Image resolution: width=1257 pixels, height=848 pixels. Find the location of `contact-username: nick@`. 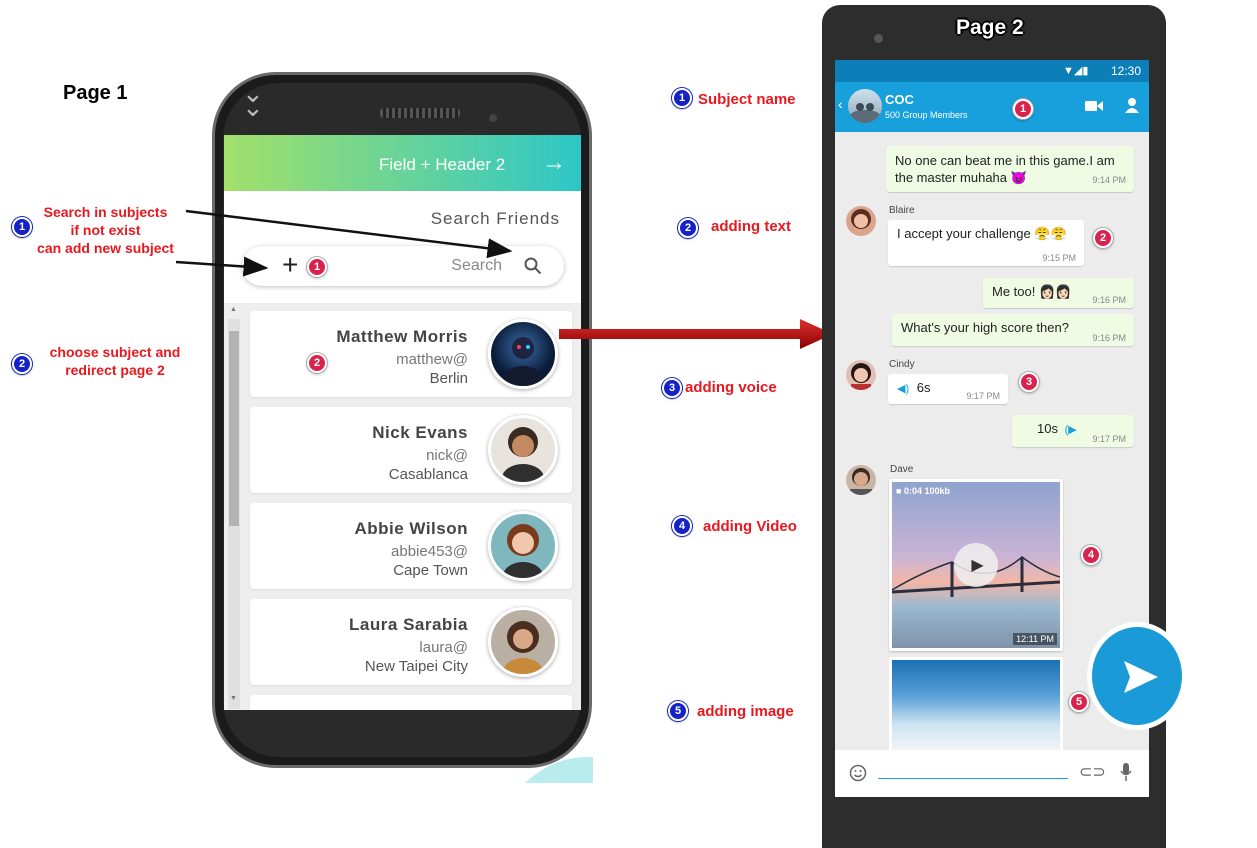

contact-username: nick@ is located at coordinates (447, 455).